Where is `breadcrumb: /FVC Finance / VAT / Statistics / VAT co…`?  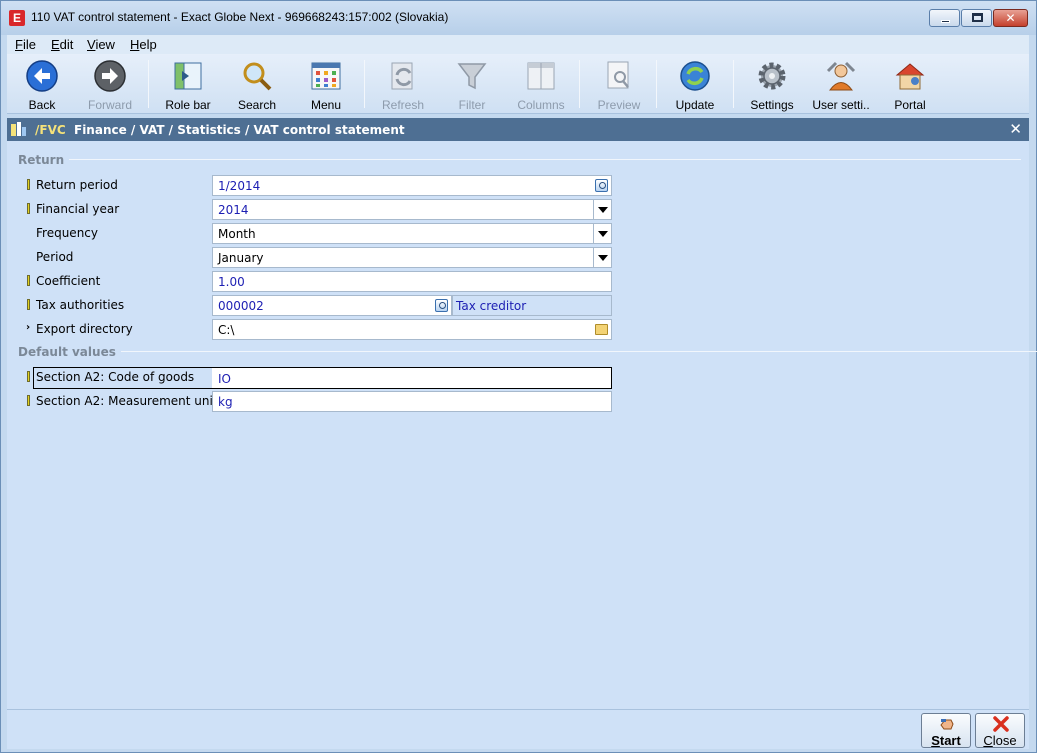 breadcrumb: /FVC Finance / VAT / Statistics / VAT co… is located at coordinates (518, 129).